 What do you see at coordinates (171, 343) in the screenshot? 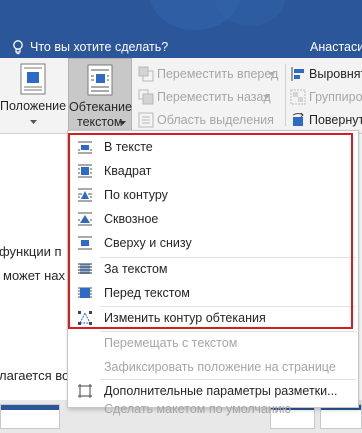
I see `menu-item-label: Перемещать с текстом` at bounding box center [171, 343].